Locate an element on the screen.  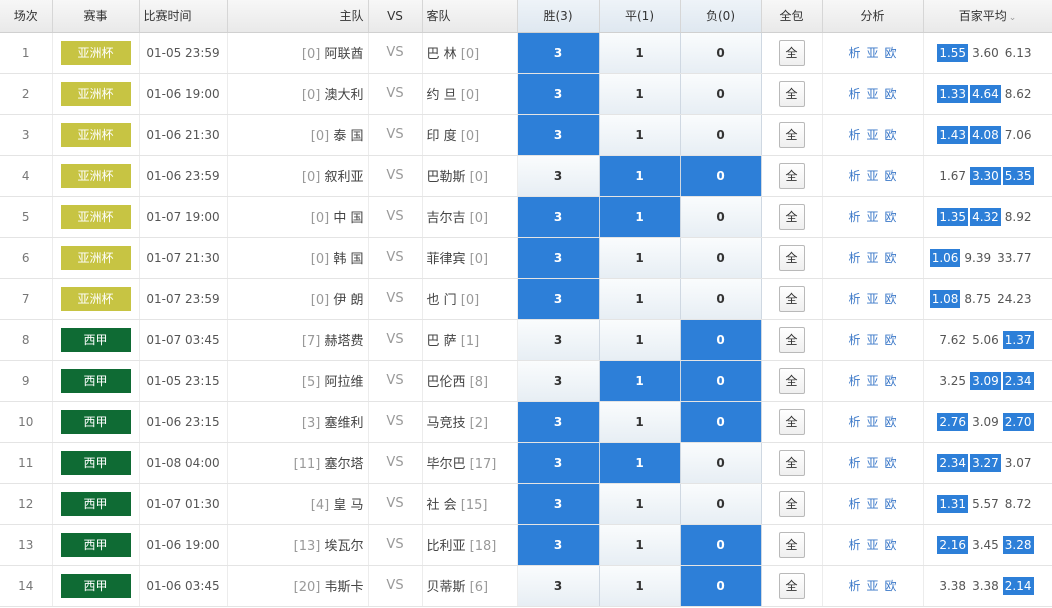
home-team: 韦斯卡 is located at coordinates (343, 587).